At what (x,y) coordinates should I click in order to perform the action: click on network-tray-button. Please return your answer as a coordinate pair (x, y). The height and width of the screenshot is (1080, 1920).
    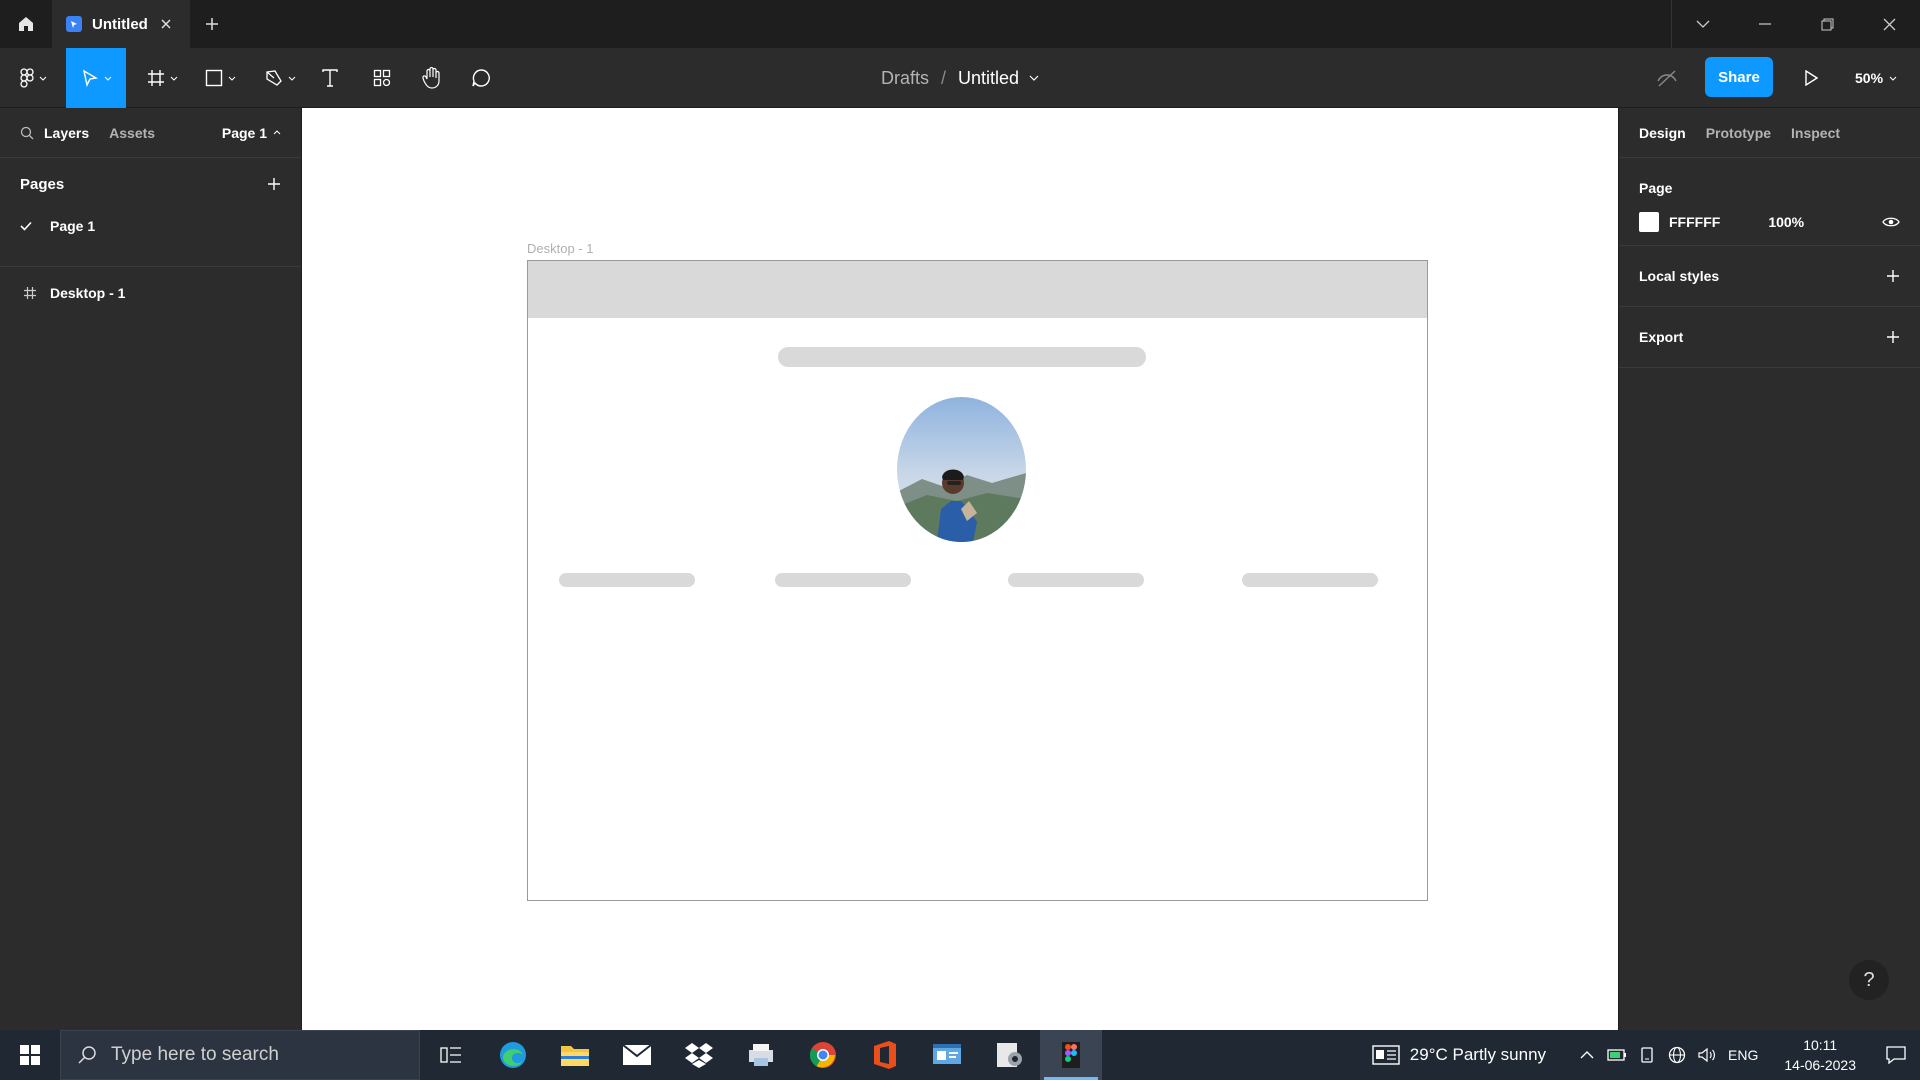
    Looking at the image, I should click on (1677, 1055).